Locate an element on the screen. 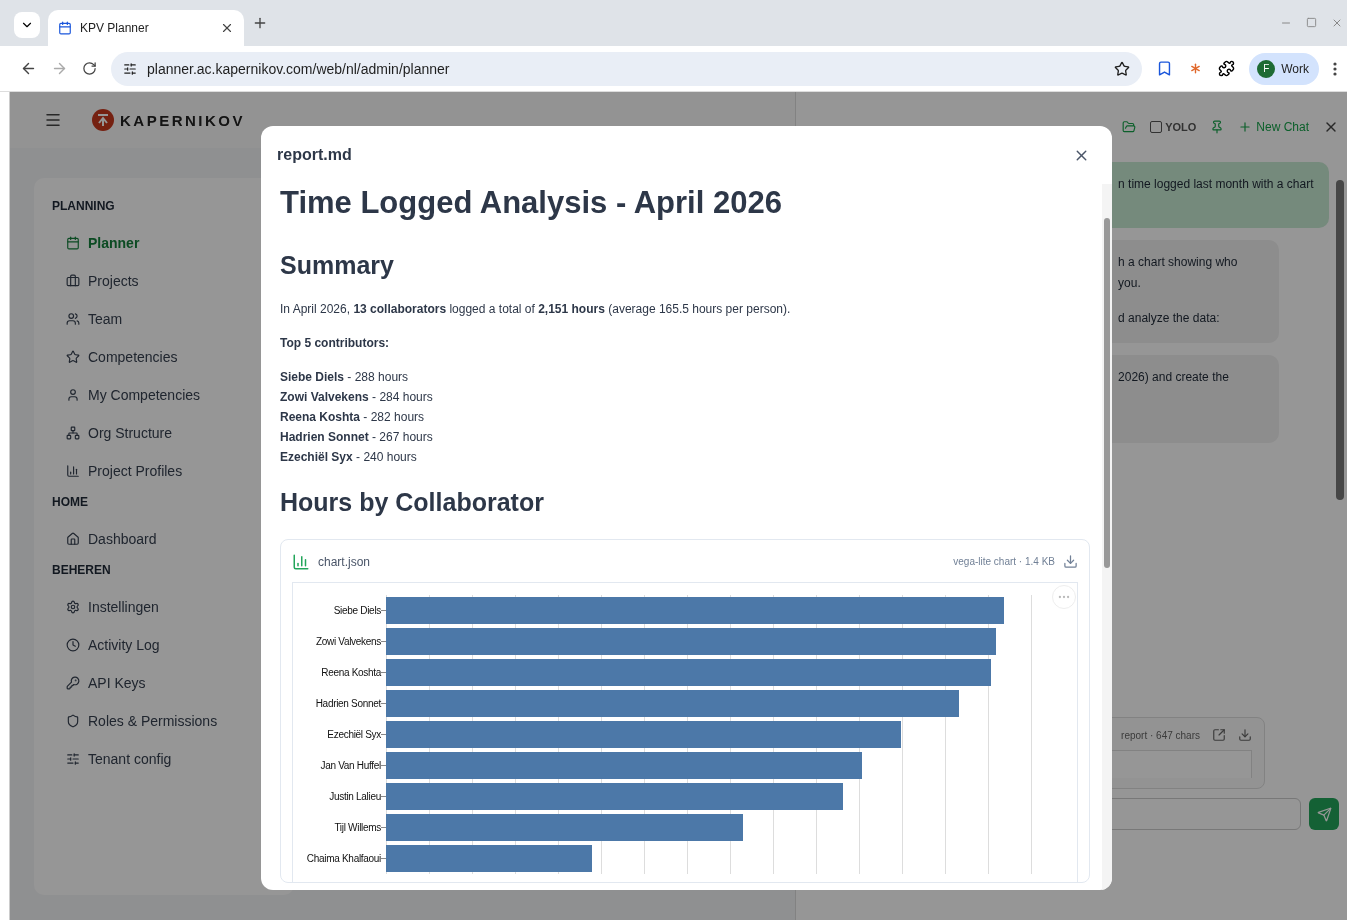 Image resolution: width=1347 pixels, height=920 pixels. people-icon is located at coordinates (73, 319).